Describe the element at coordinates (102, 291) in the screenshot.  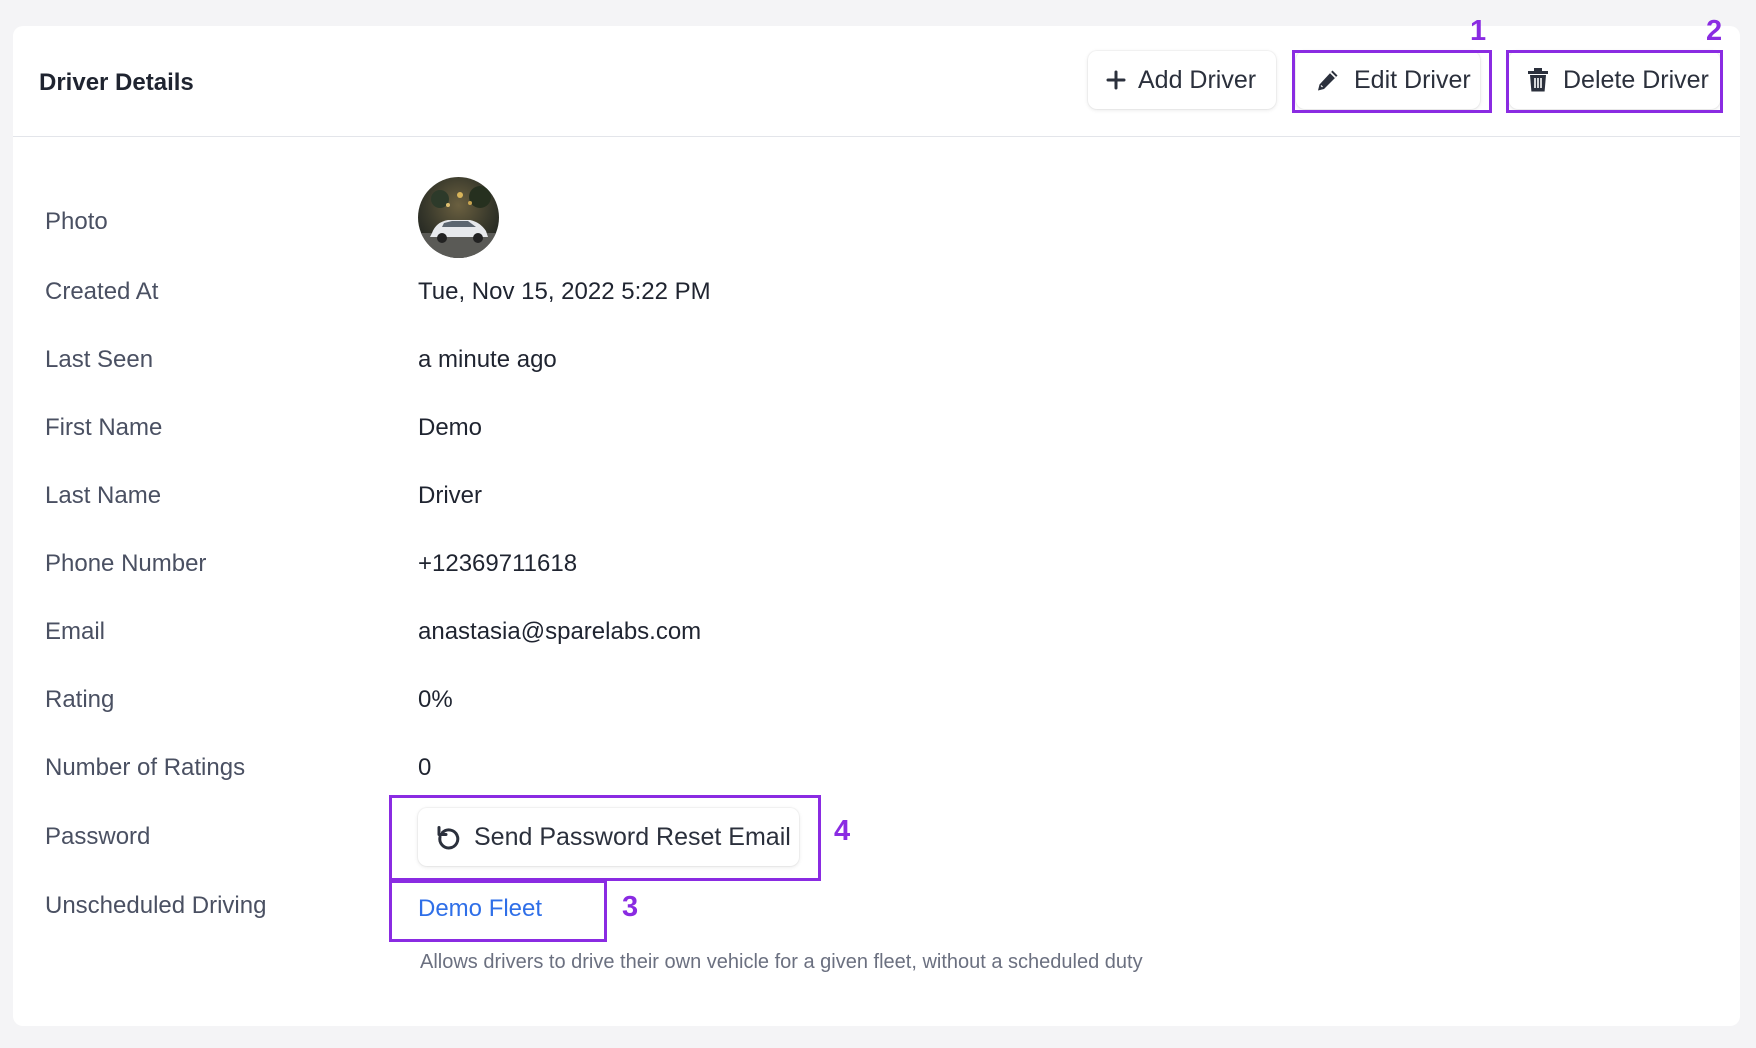
I see `created-at-label: Created At` at that location.